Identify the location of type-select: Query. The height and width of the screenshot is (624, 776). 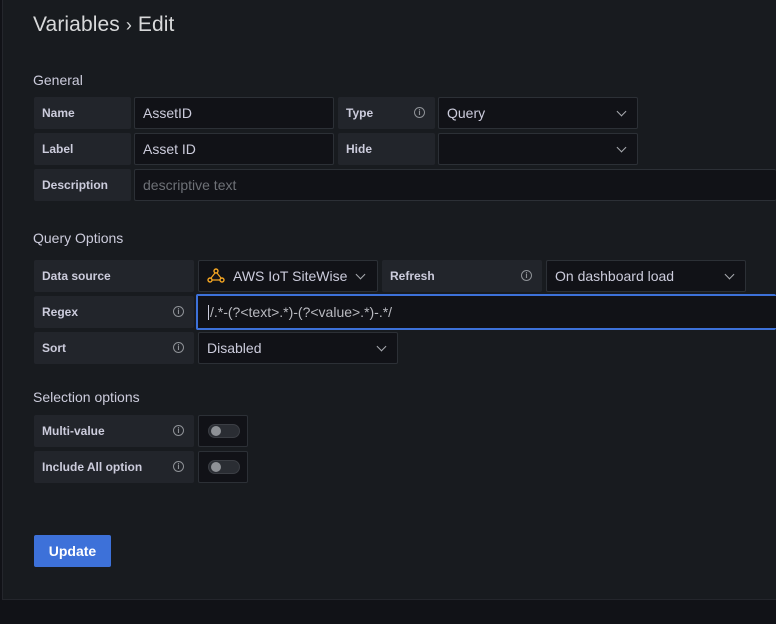
(538, 113).